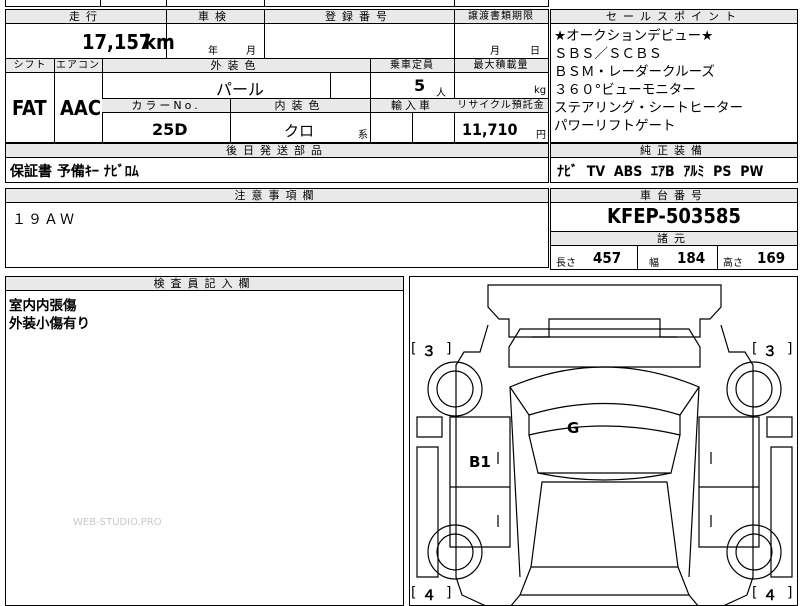  Describe the element at coordinates (648, 108) in the screenshot. I see `sales-point-item: ステアリング・シートヒーター` at that location.